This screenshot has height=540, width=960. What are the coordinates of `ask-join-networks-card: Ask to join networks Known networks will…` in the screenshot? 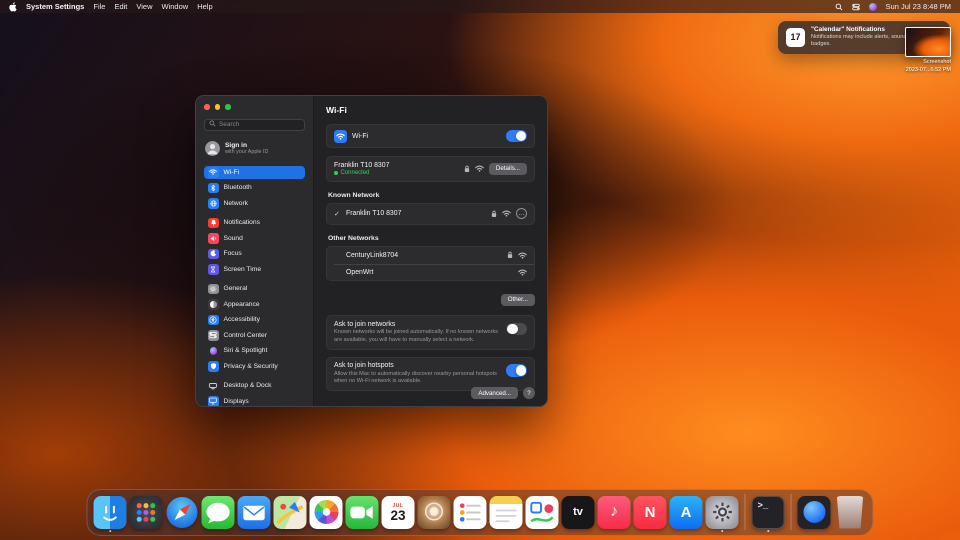 It's located at (430, 332).